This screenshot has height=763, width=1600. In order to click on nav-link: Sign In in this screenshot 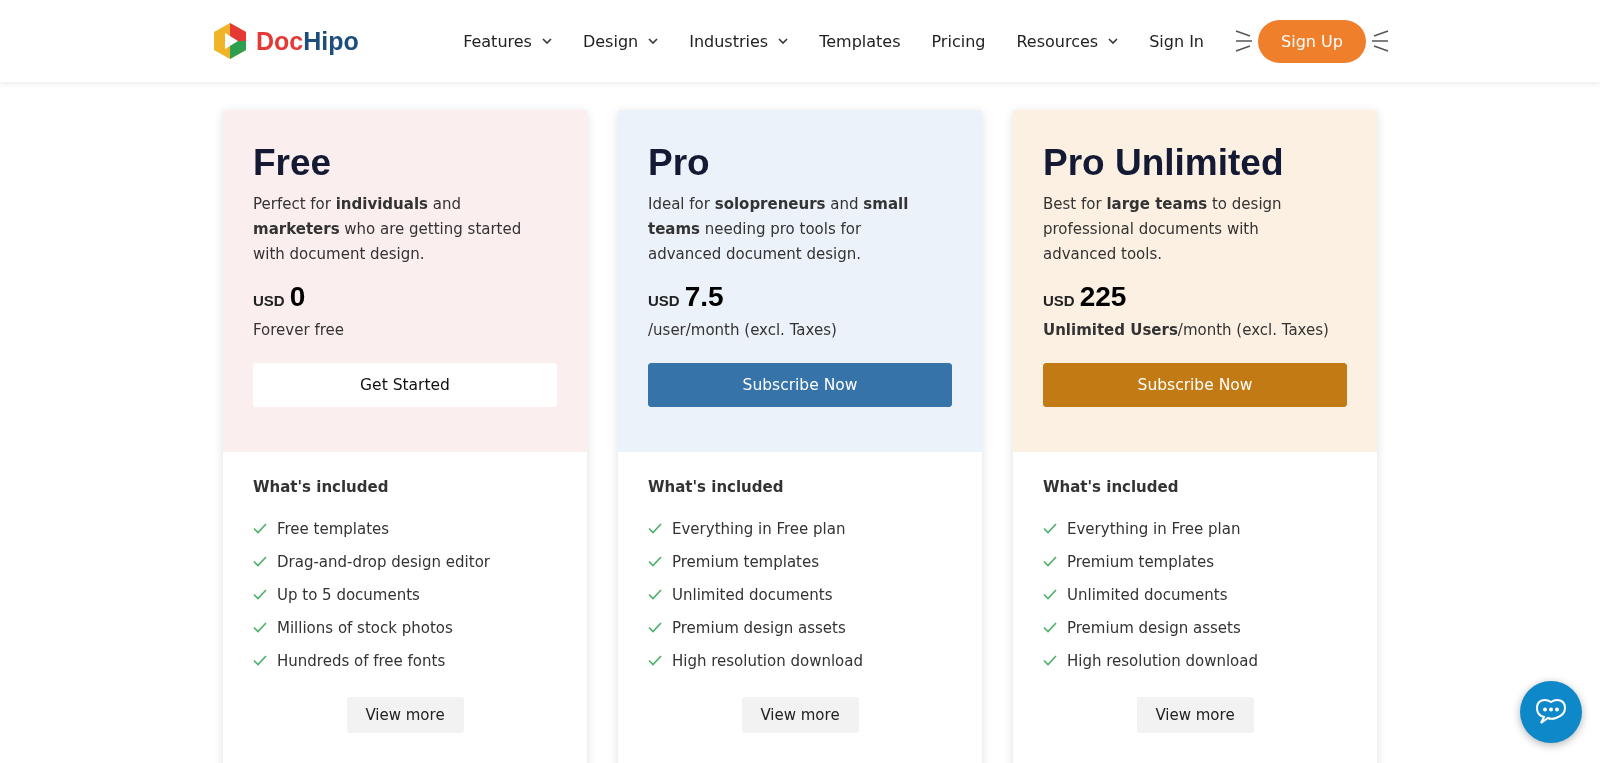, I will do `click(1176, 41)`.